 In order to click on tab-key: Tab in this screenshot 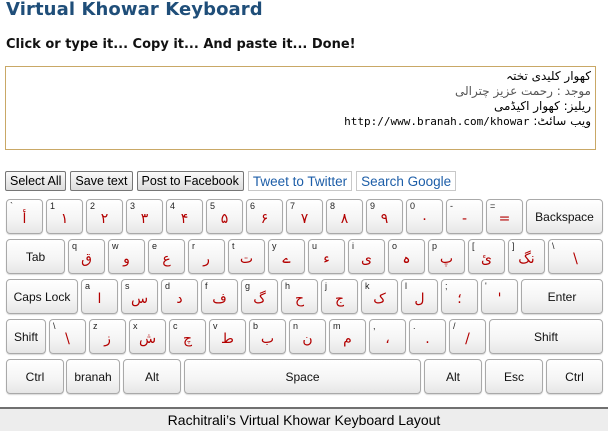, I will do `click(35, 256)`.